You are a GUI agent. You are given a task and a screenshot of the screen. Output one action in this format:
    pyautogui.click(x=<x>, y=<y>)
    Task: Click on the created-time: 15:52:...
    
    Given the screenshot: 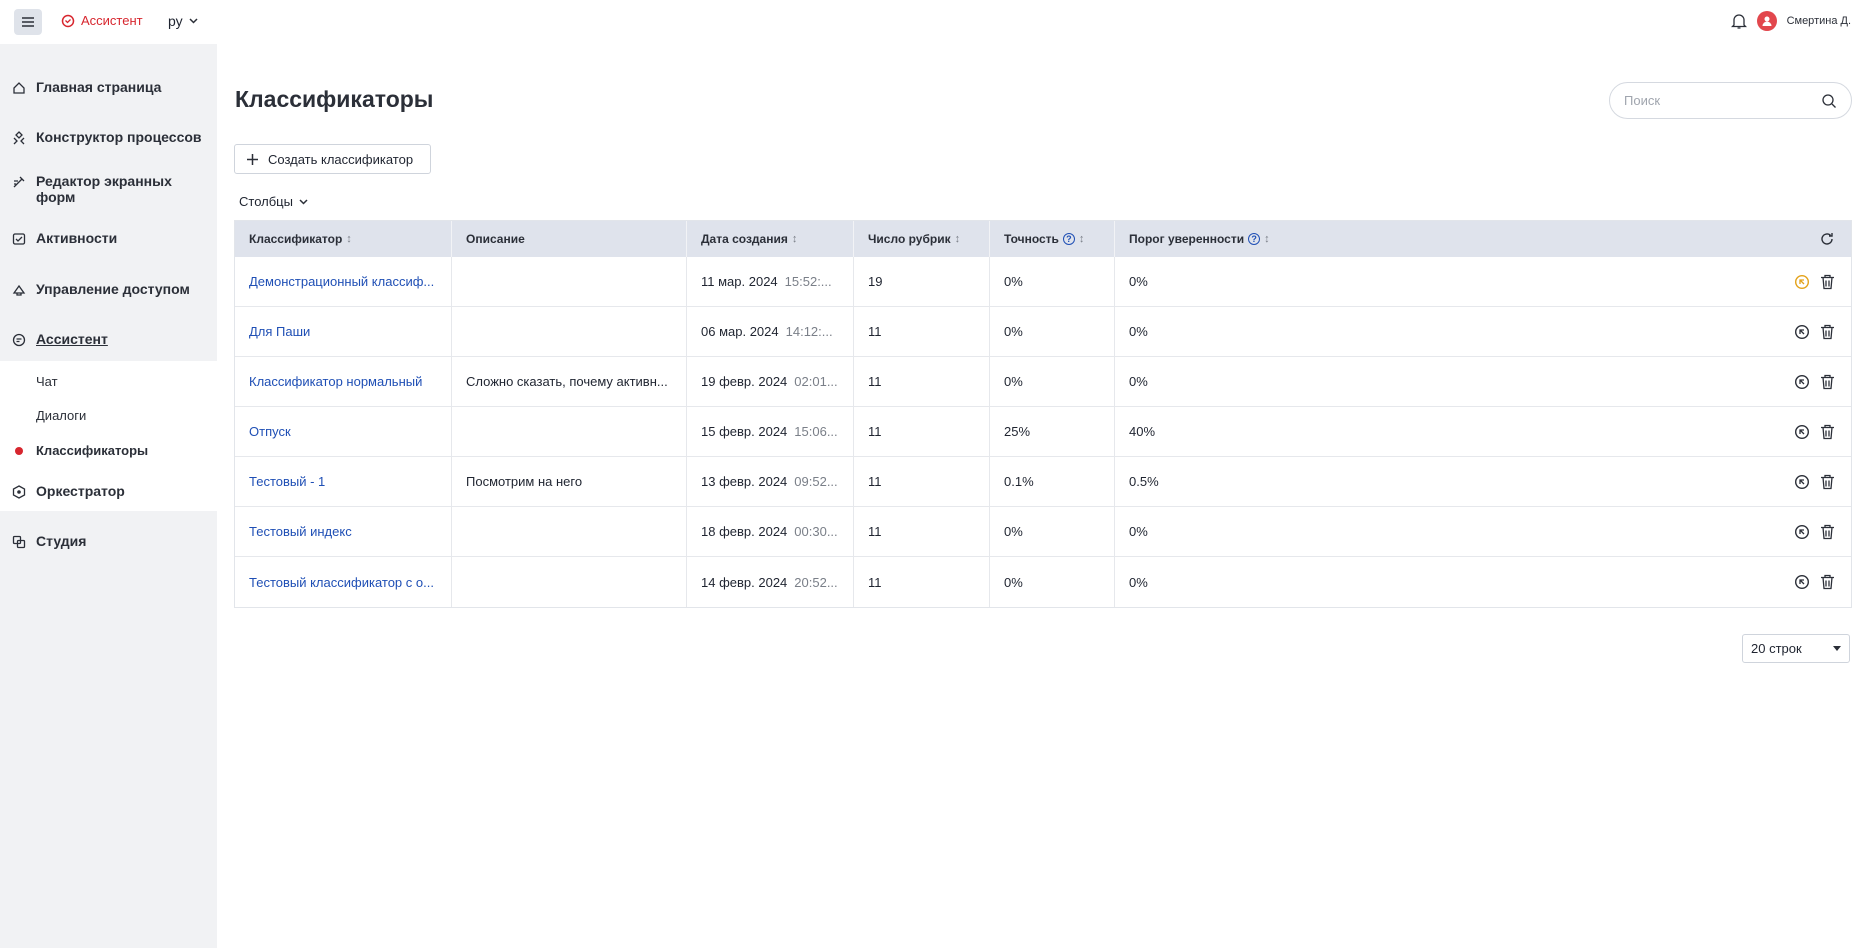 What is the action you would take?
    pyautogui.click(x=808, y=281)
    